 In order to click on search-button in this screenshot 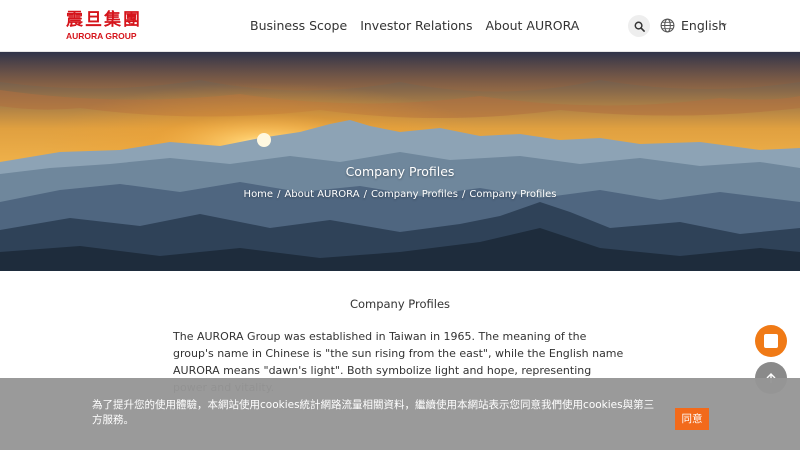, I will do `click(639, 26)`.